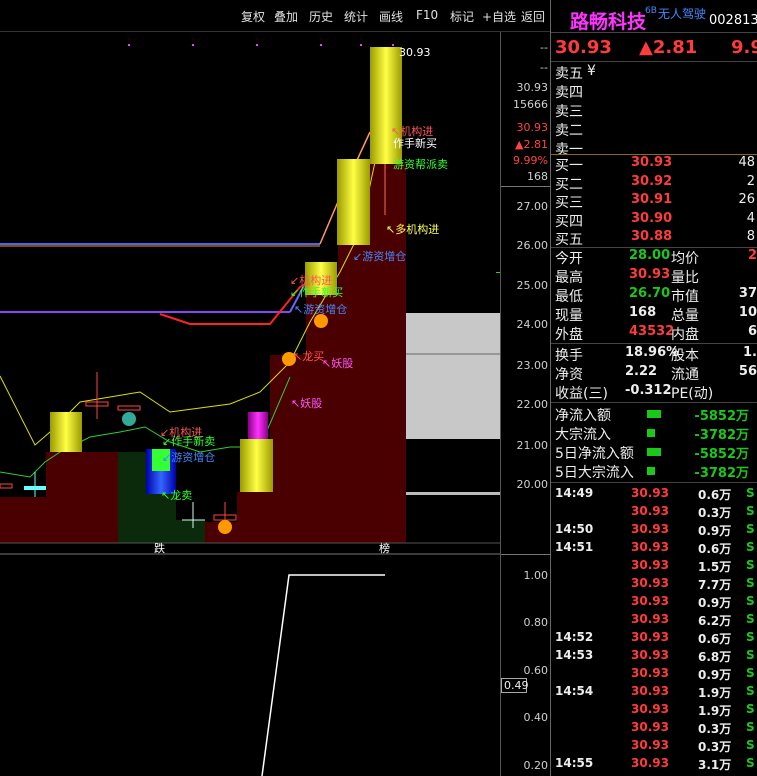 The height and width of the screenshot is (776, 757). I want to click on stat-value-2: 2, so click(752, 255).